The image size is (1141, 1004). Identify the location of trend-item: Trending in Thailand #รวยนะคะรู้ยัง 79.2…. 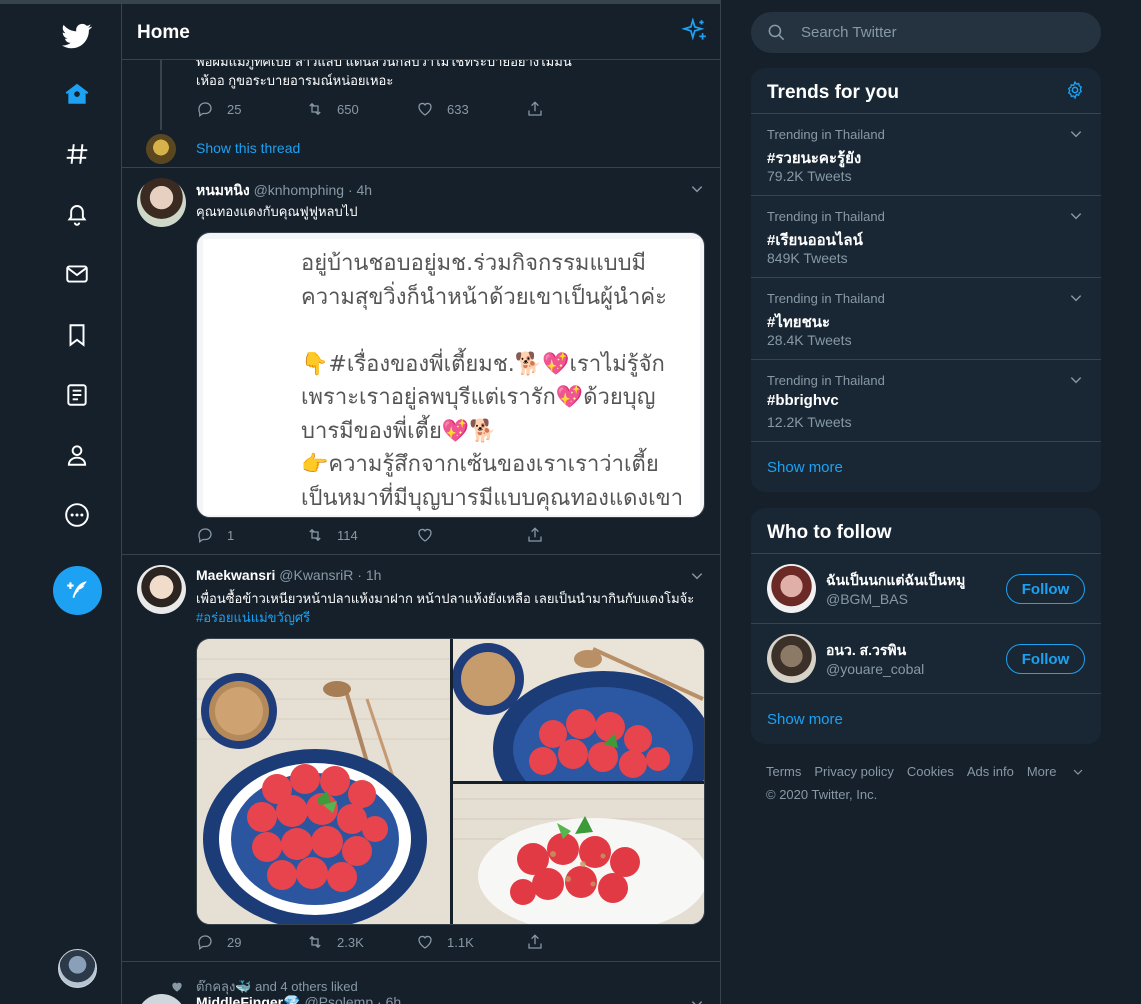
(926, 154).